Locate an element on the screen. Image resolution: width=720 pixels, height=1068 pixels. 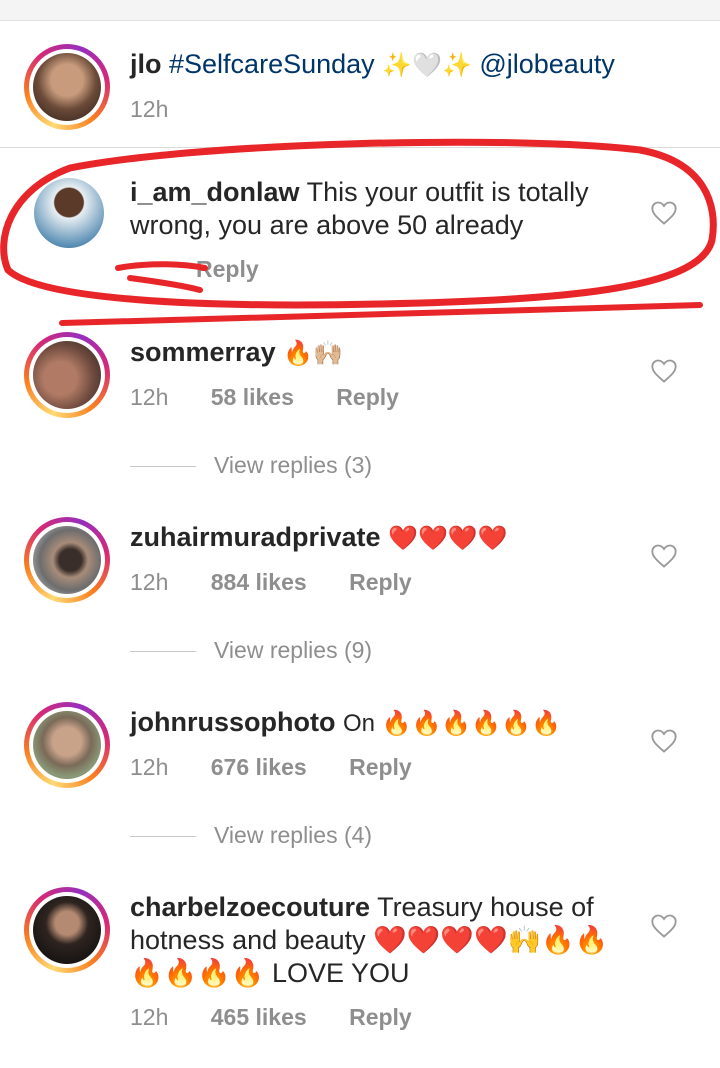
likes-count: 676 likes is located at coordinates (259, 767).